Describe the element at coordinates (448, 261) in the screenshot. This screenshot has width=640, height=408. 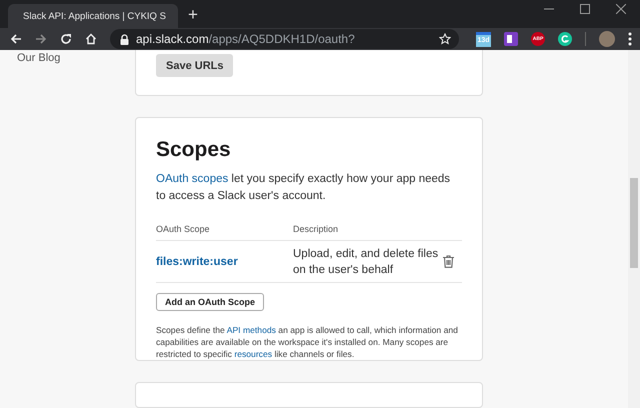
I see `trash-icon` at that location.